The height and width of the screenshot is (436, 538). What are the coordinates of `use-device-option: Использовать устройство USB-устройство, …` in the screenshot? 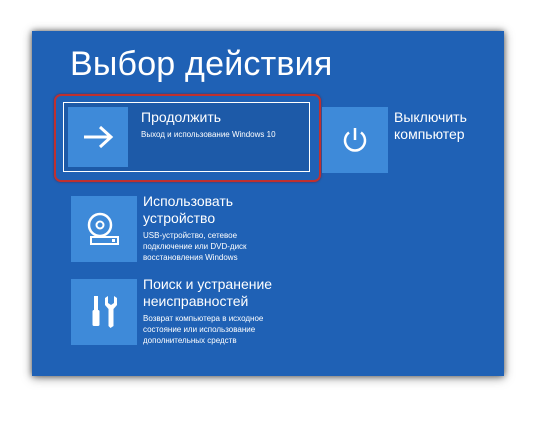 It's located at (201, 233).